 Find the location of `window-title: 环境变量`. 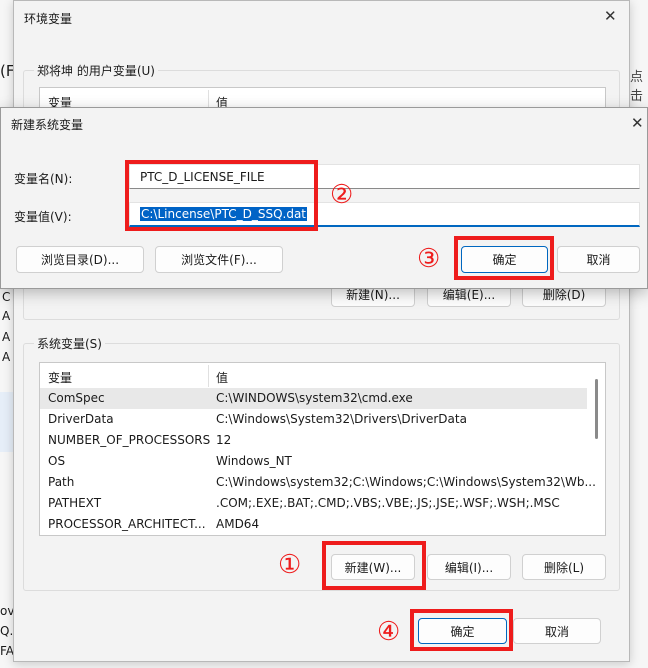

window-title: 环境变量 is located at coordinates (48, 19).